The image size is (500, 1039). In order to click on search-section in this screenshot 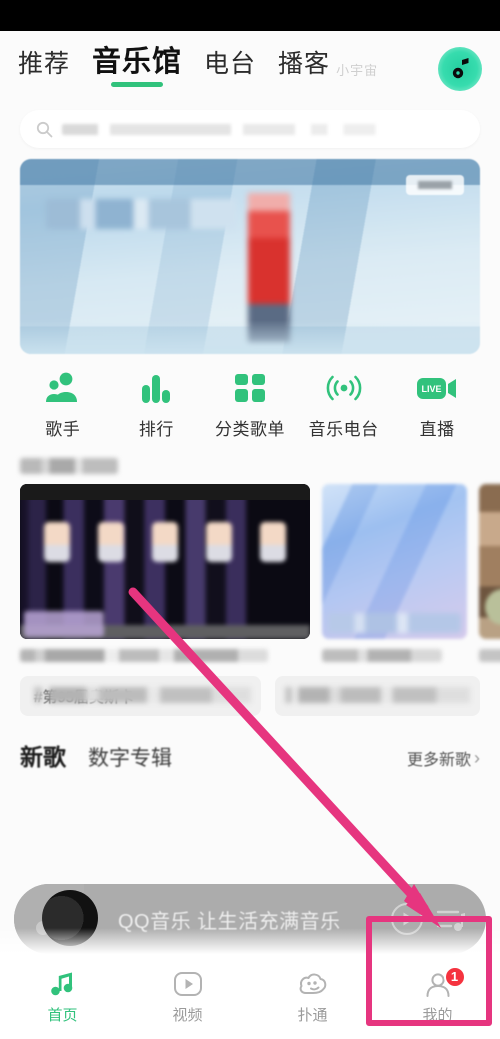, I will do `click(250, 127)`.